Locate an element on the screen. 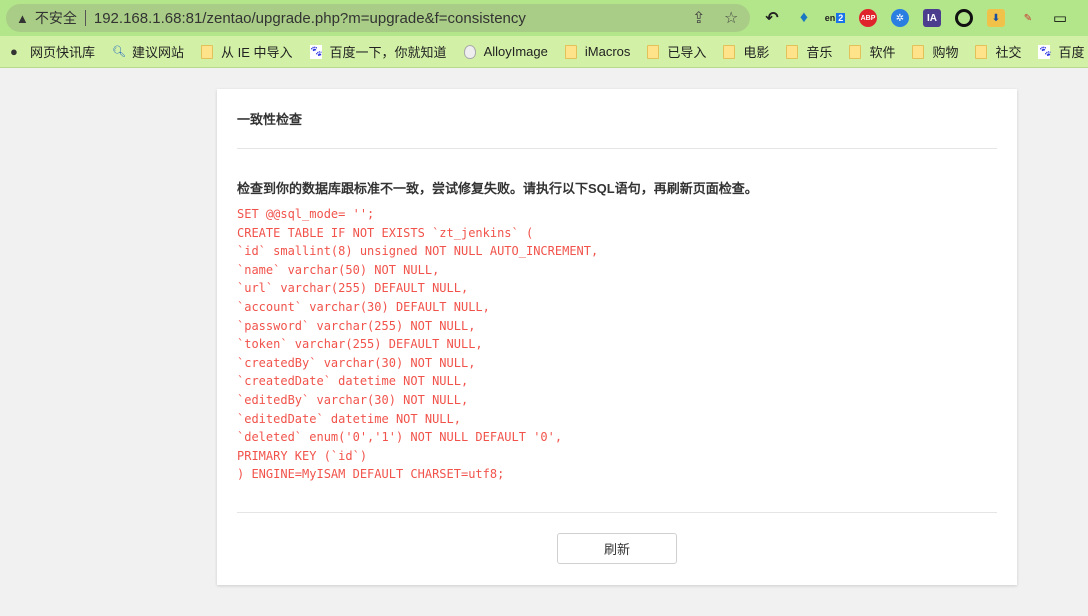 Image resolution: width=1088 pixels, height=616 pixels. bookmark-item: 软件 is located at coordinates (872, 51).